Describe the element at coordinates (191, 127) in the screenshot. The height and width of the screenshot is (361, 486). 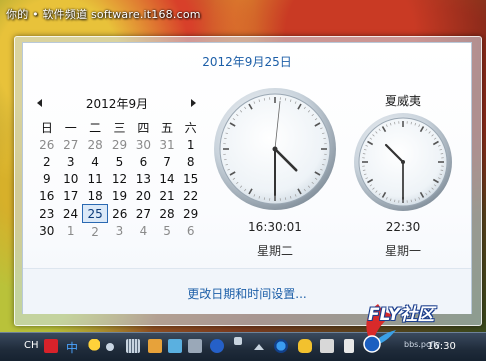
I see `weekday-header: 六` at that location.